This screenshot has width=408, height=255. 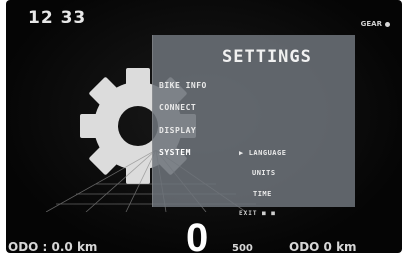 I want to click on menu-item-display: DISPLAY, so click(x=177, y=130).